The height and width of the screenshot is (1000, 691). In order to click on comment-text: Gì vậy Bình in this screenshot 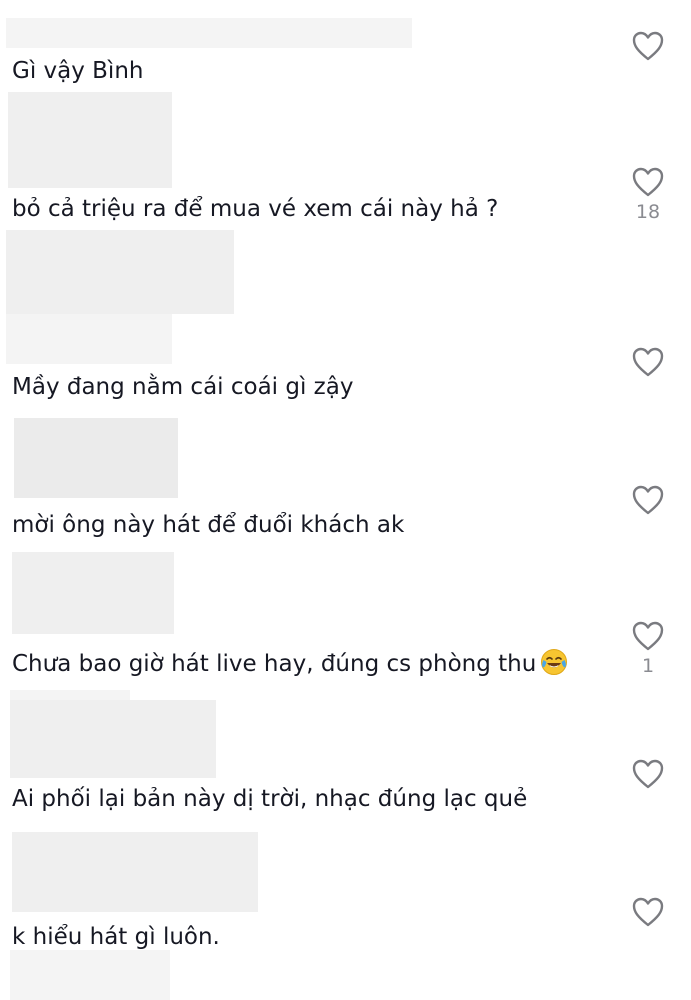, I will do `click(78, 71)`.